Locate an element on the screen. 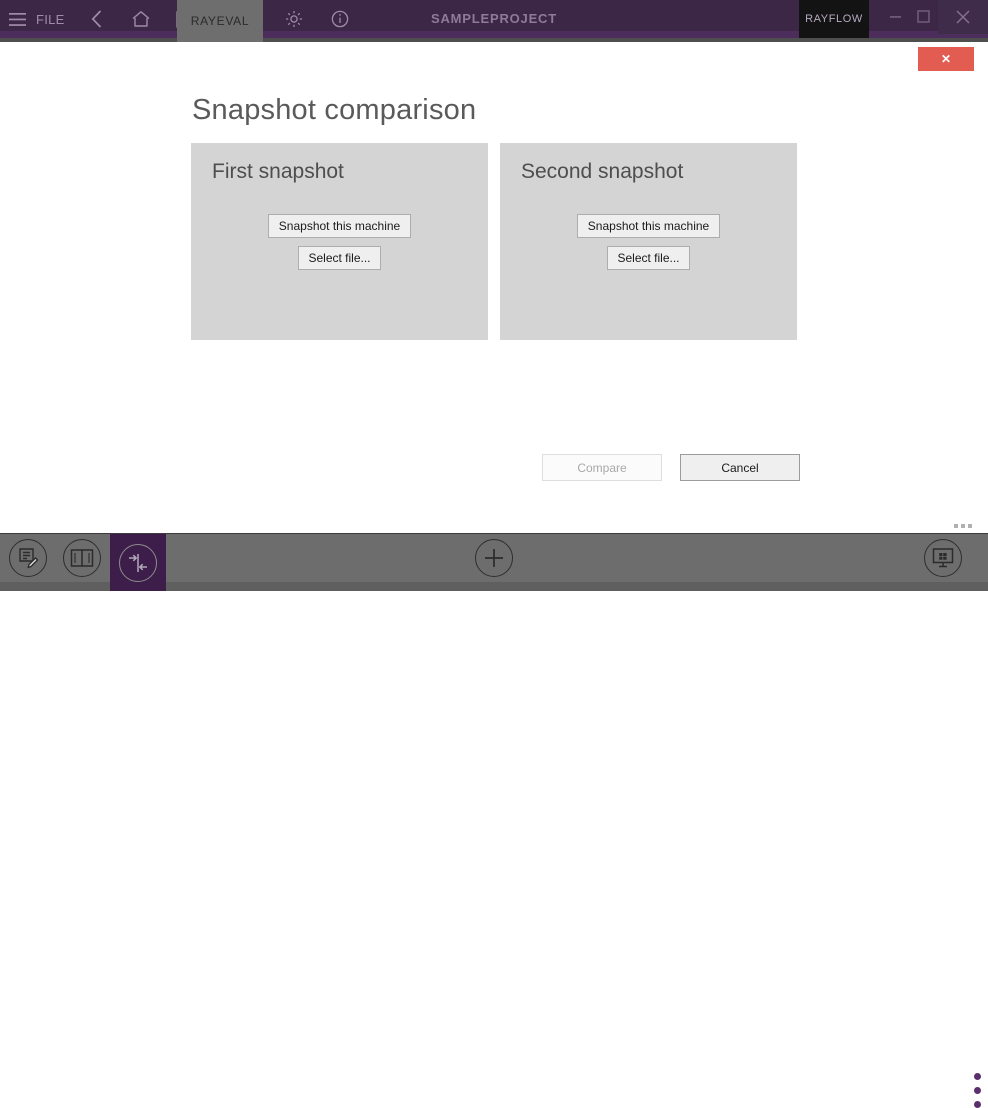  plus-icon is located at coordinates (494, 558).